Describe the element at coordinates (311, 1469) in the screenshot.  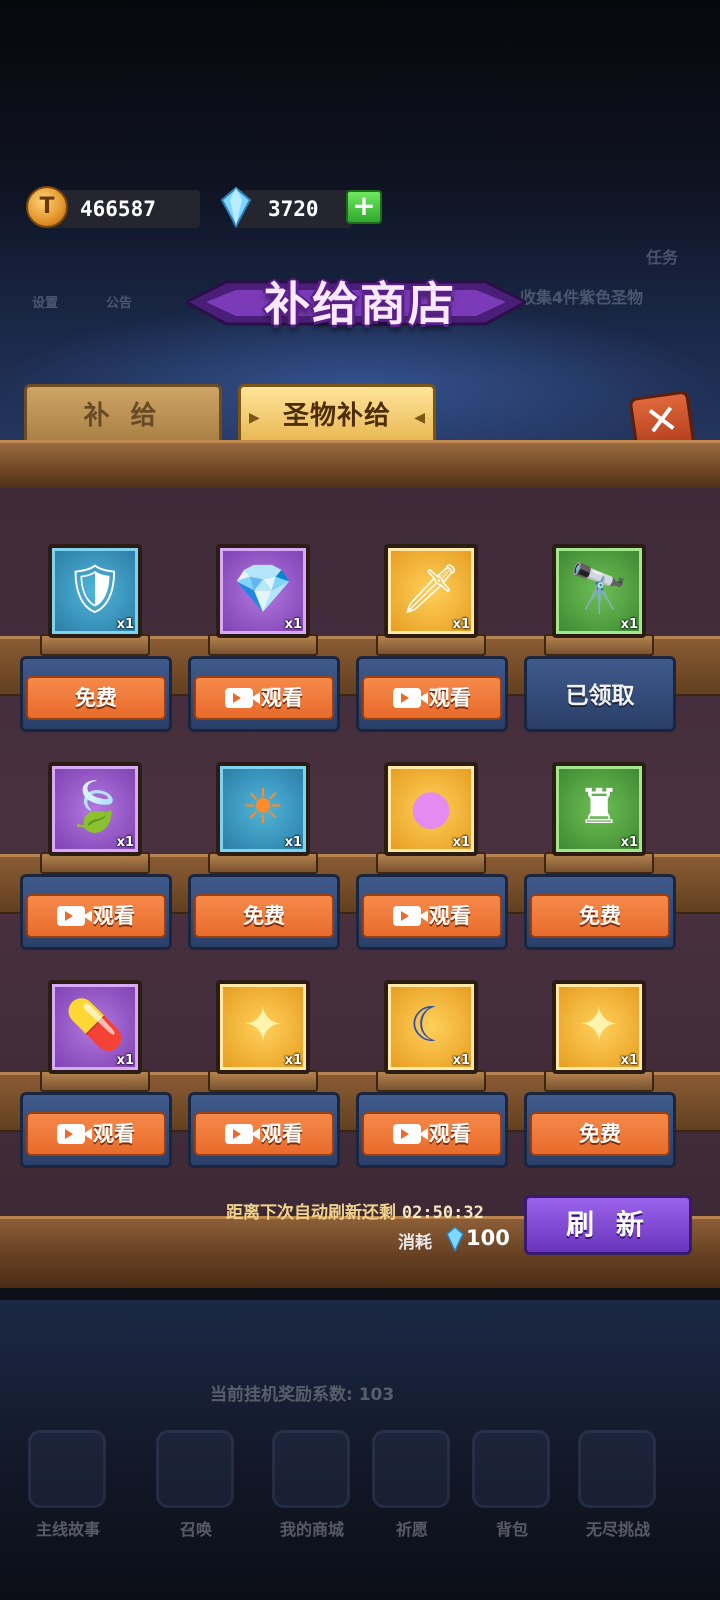
I see `bg-nav-button-shop` at that location.